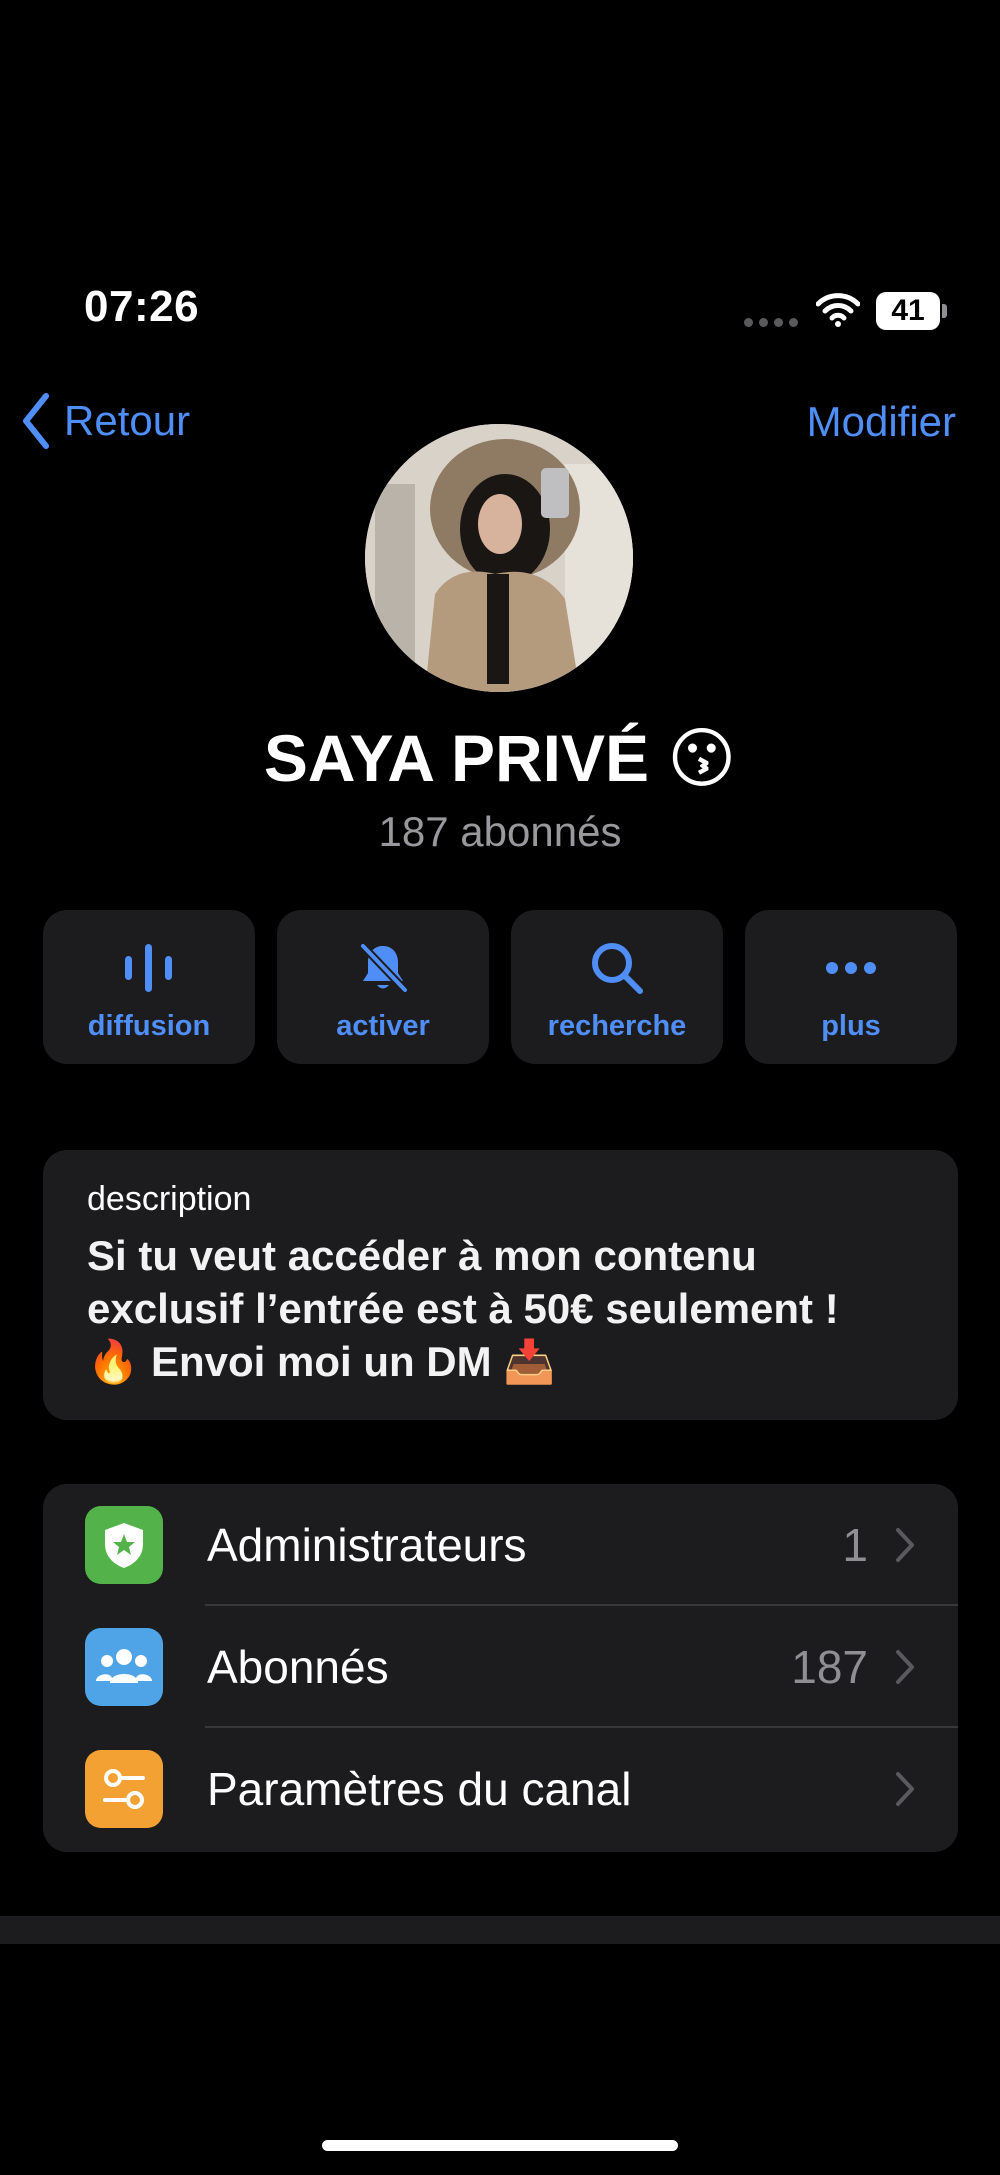  Describe the element at coordinates (149, 968) in the screenshot. I see `voice-chat-icon` at that location.